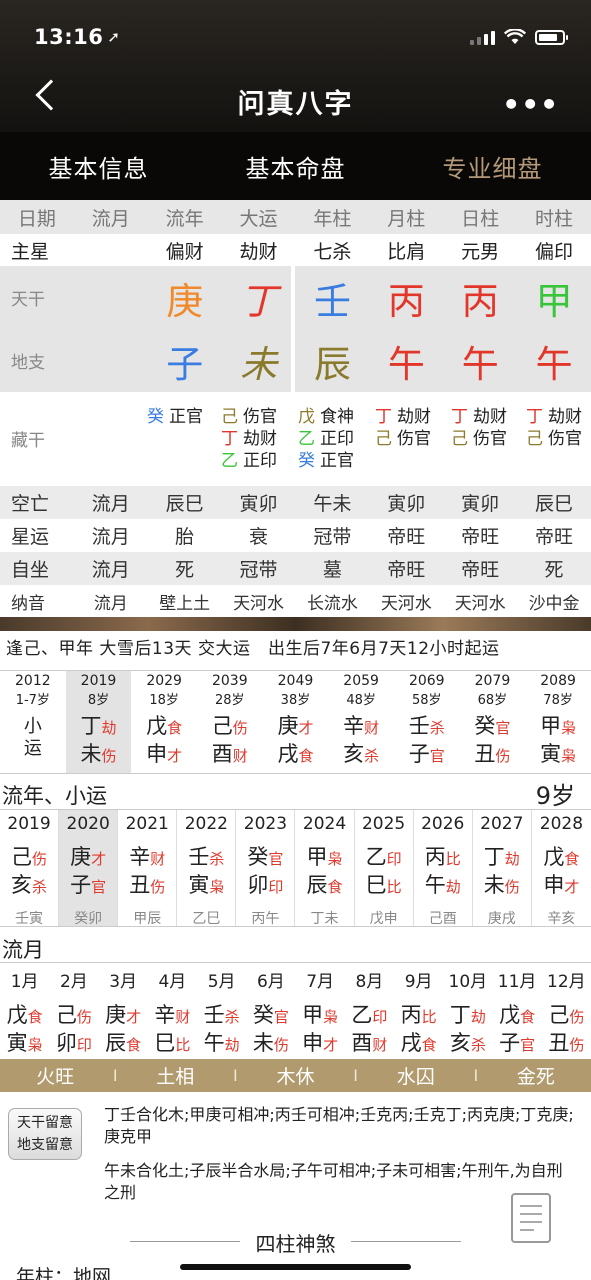  I want to click on kongwang-row: 空亡 流月 辰巳 寅卯 午未 寅卯 寅卯 辰巳, so click(295, 502).